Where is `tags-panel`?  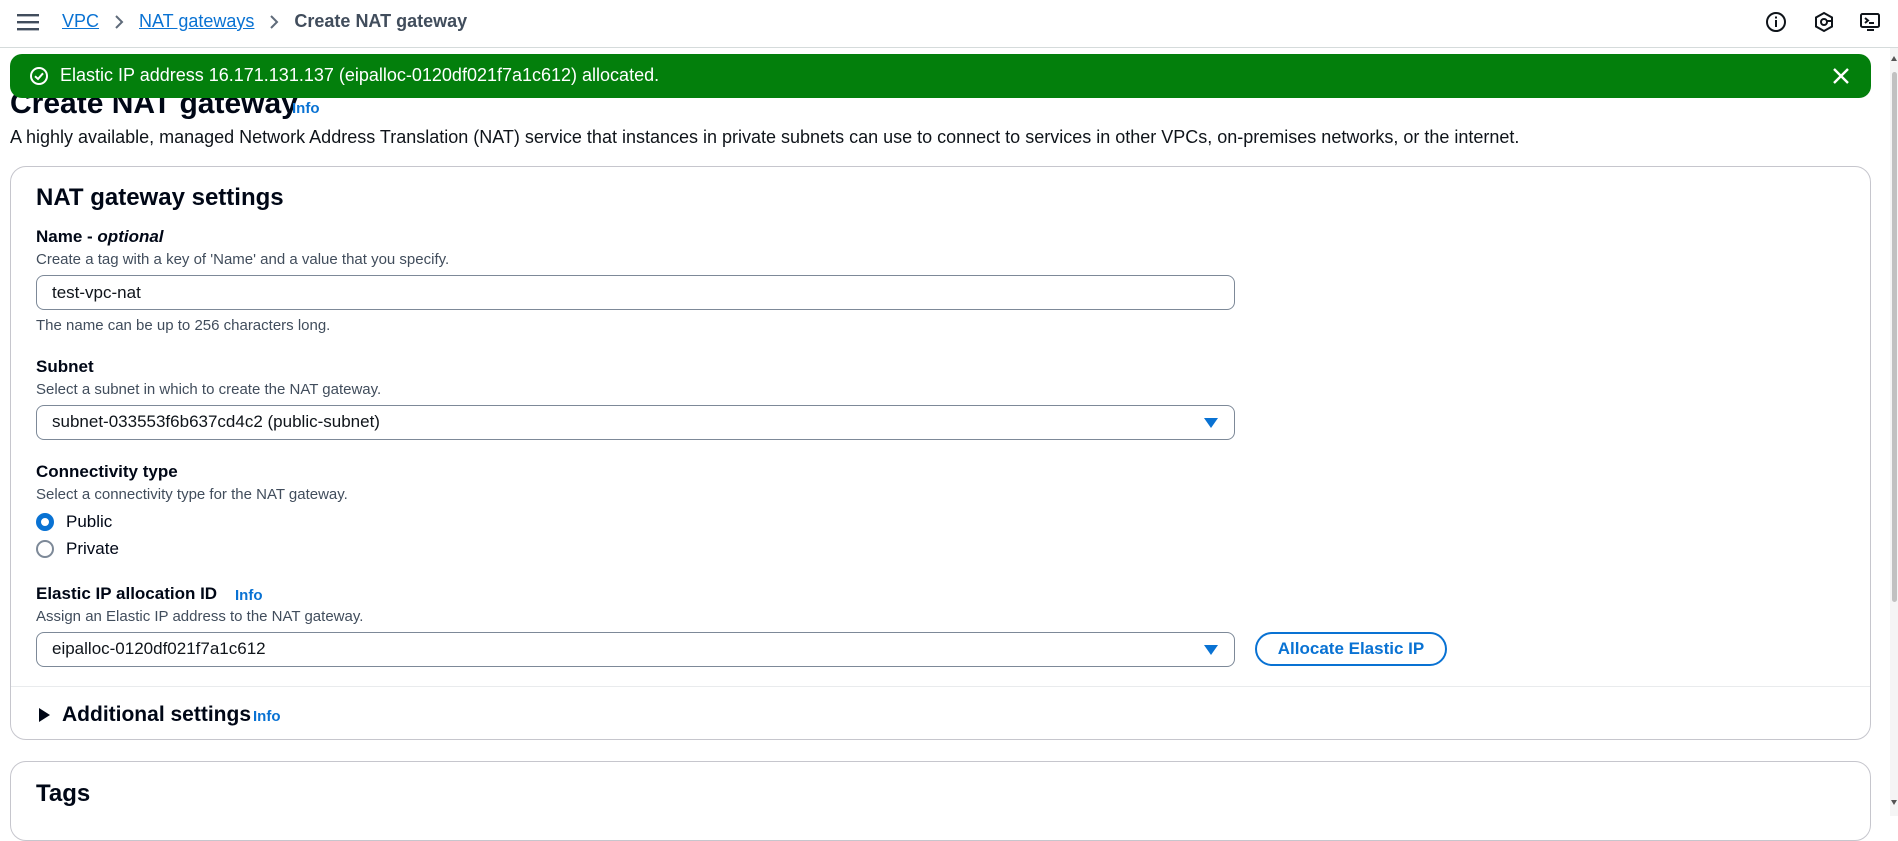
tags-panel is located at coordinates (940, 801).